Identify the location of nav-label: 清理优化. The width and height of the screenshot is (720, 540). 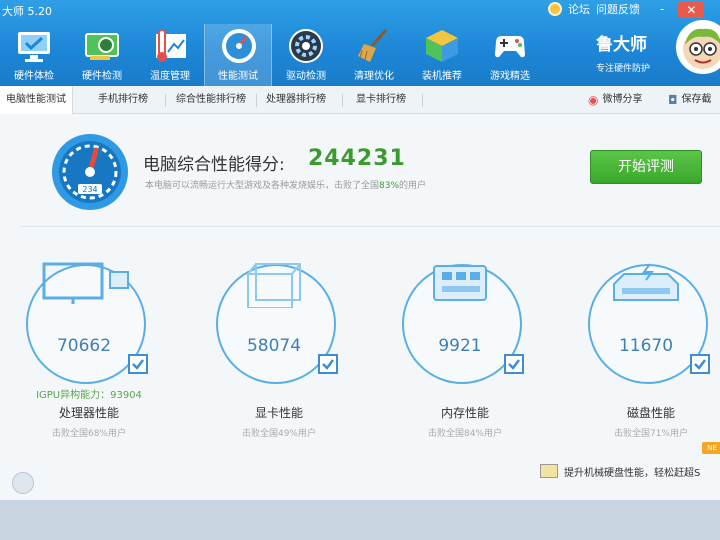
(374, 76).